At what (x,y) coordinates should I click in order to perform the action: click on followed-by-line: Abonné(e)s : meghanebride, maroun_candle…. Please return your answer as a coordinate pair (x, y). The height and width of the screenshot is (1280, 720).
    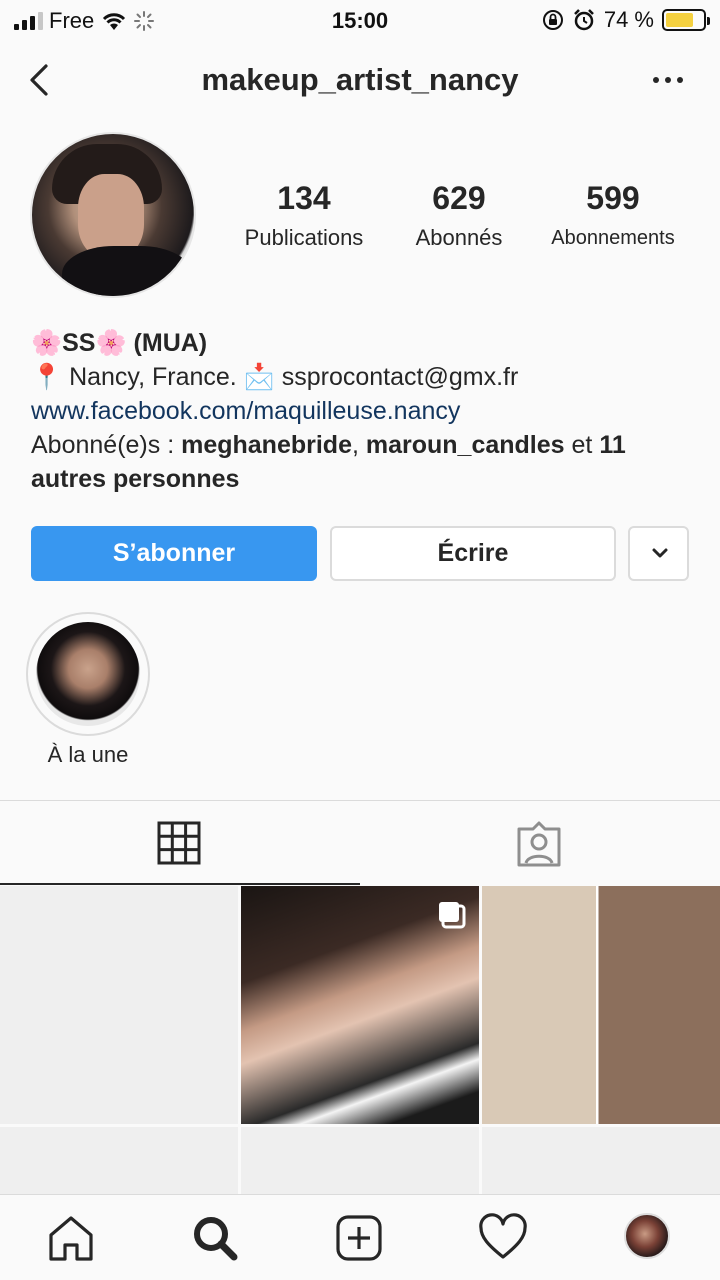
    Looking at the image, I should click on (361, 462).